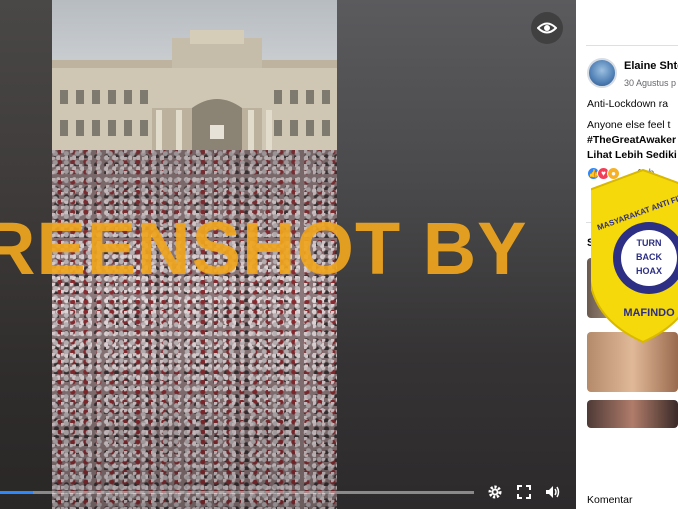 The image size is (678, 509). What do you see at coordinates (649, 271) in the screenshot?
I see `svg-text: HOAX` at bounding box center [649, 271].